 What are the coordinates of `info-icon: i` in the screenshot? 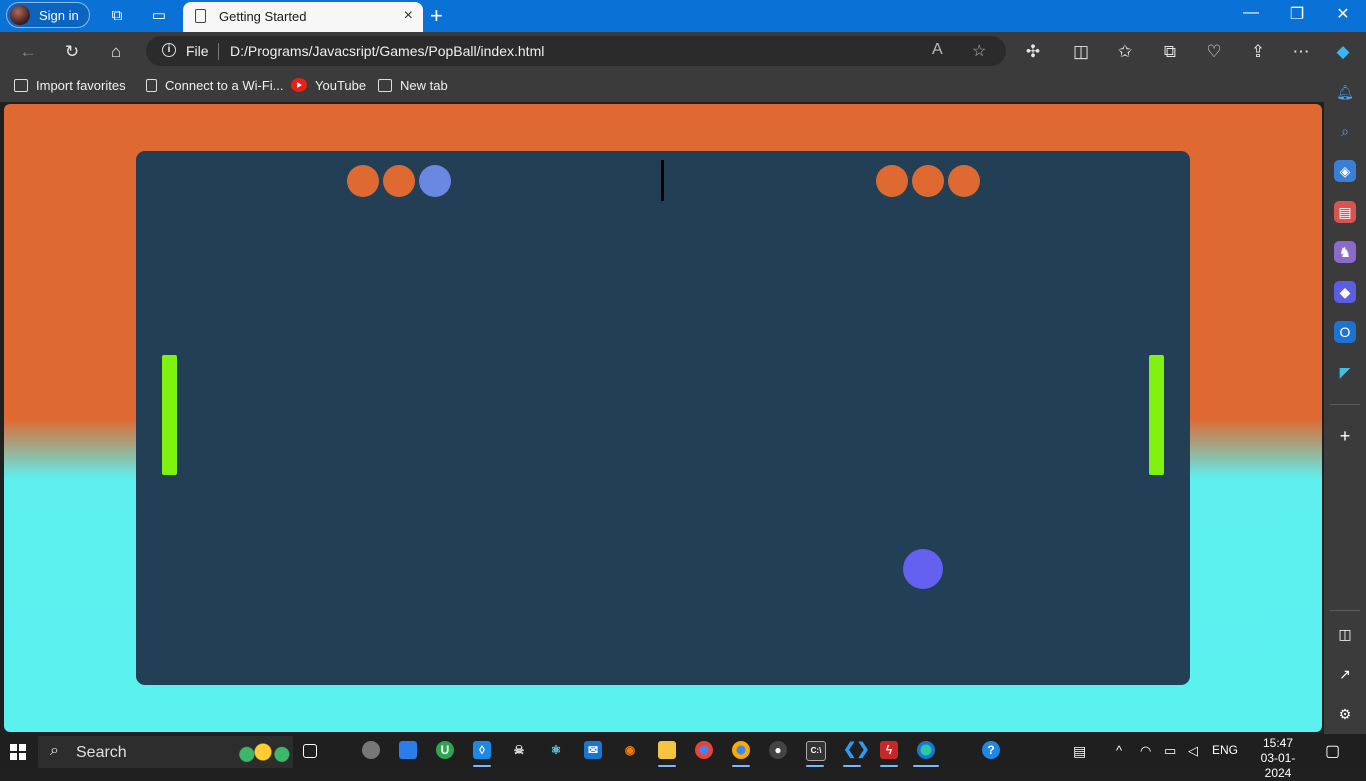 It's located at (169, 50).